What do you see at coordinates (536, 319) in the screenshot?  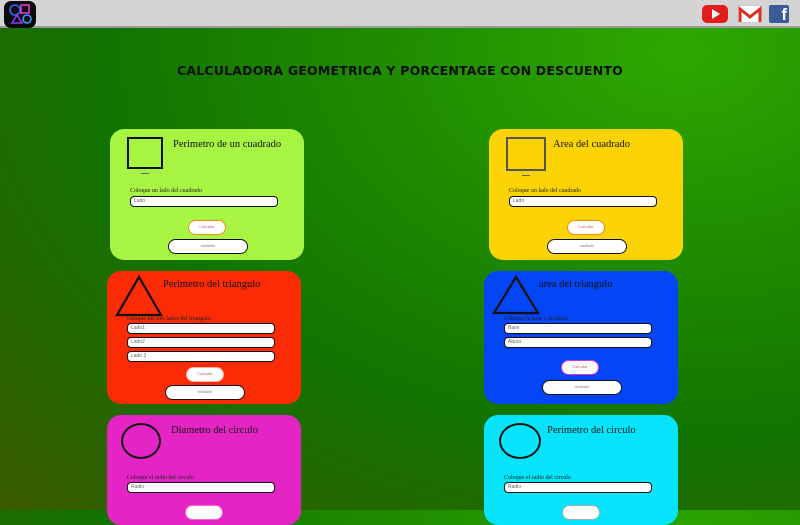 I see `field-label: Coloque la base y la altura` at bounding box center [536, 319].